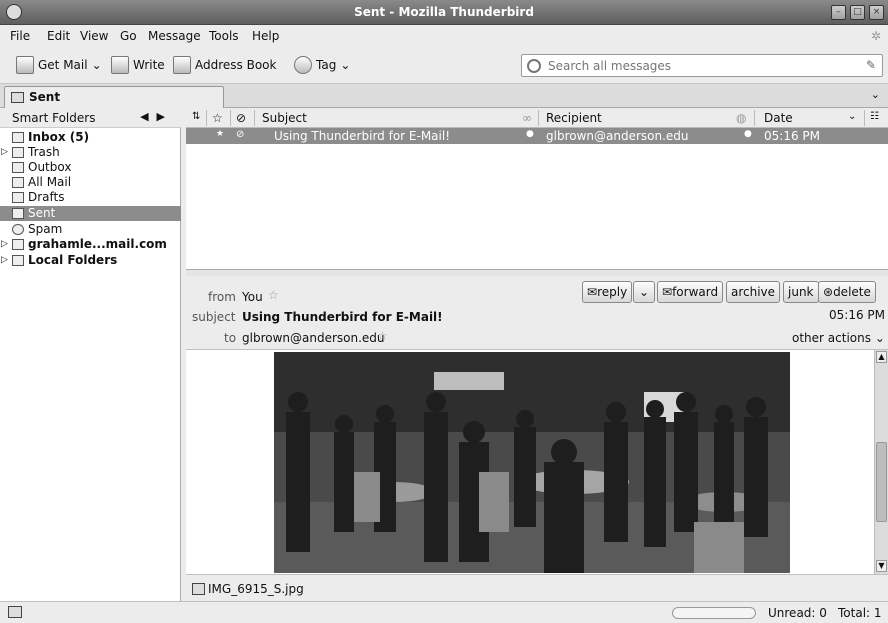  What do you see at coordinates (847, 292) in the screenshot?
I see `delete-button: ⊛delete` at bounding box center [847, 292].